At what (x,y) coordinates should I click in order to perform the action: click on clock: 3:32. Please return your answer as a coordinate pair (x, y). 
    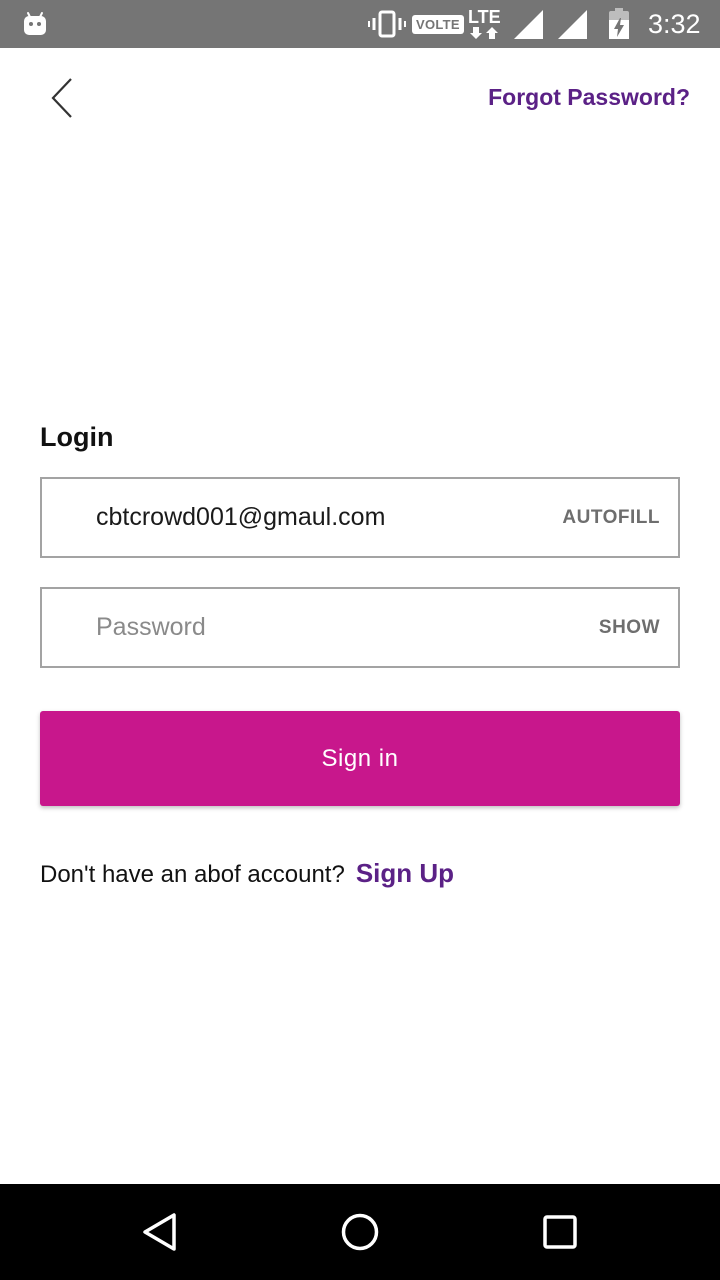
    Looking at the image, I should click on (674, 23).